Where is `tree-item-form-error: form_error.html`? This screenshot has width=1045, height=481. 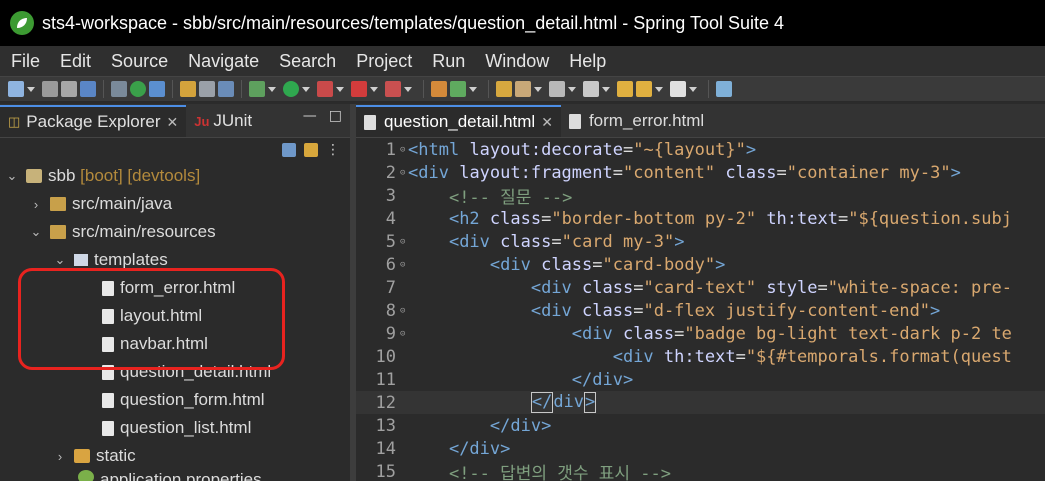
tree-item-form-error: form_error.html is located at coordinates (175, 288).